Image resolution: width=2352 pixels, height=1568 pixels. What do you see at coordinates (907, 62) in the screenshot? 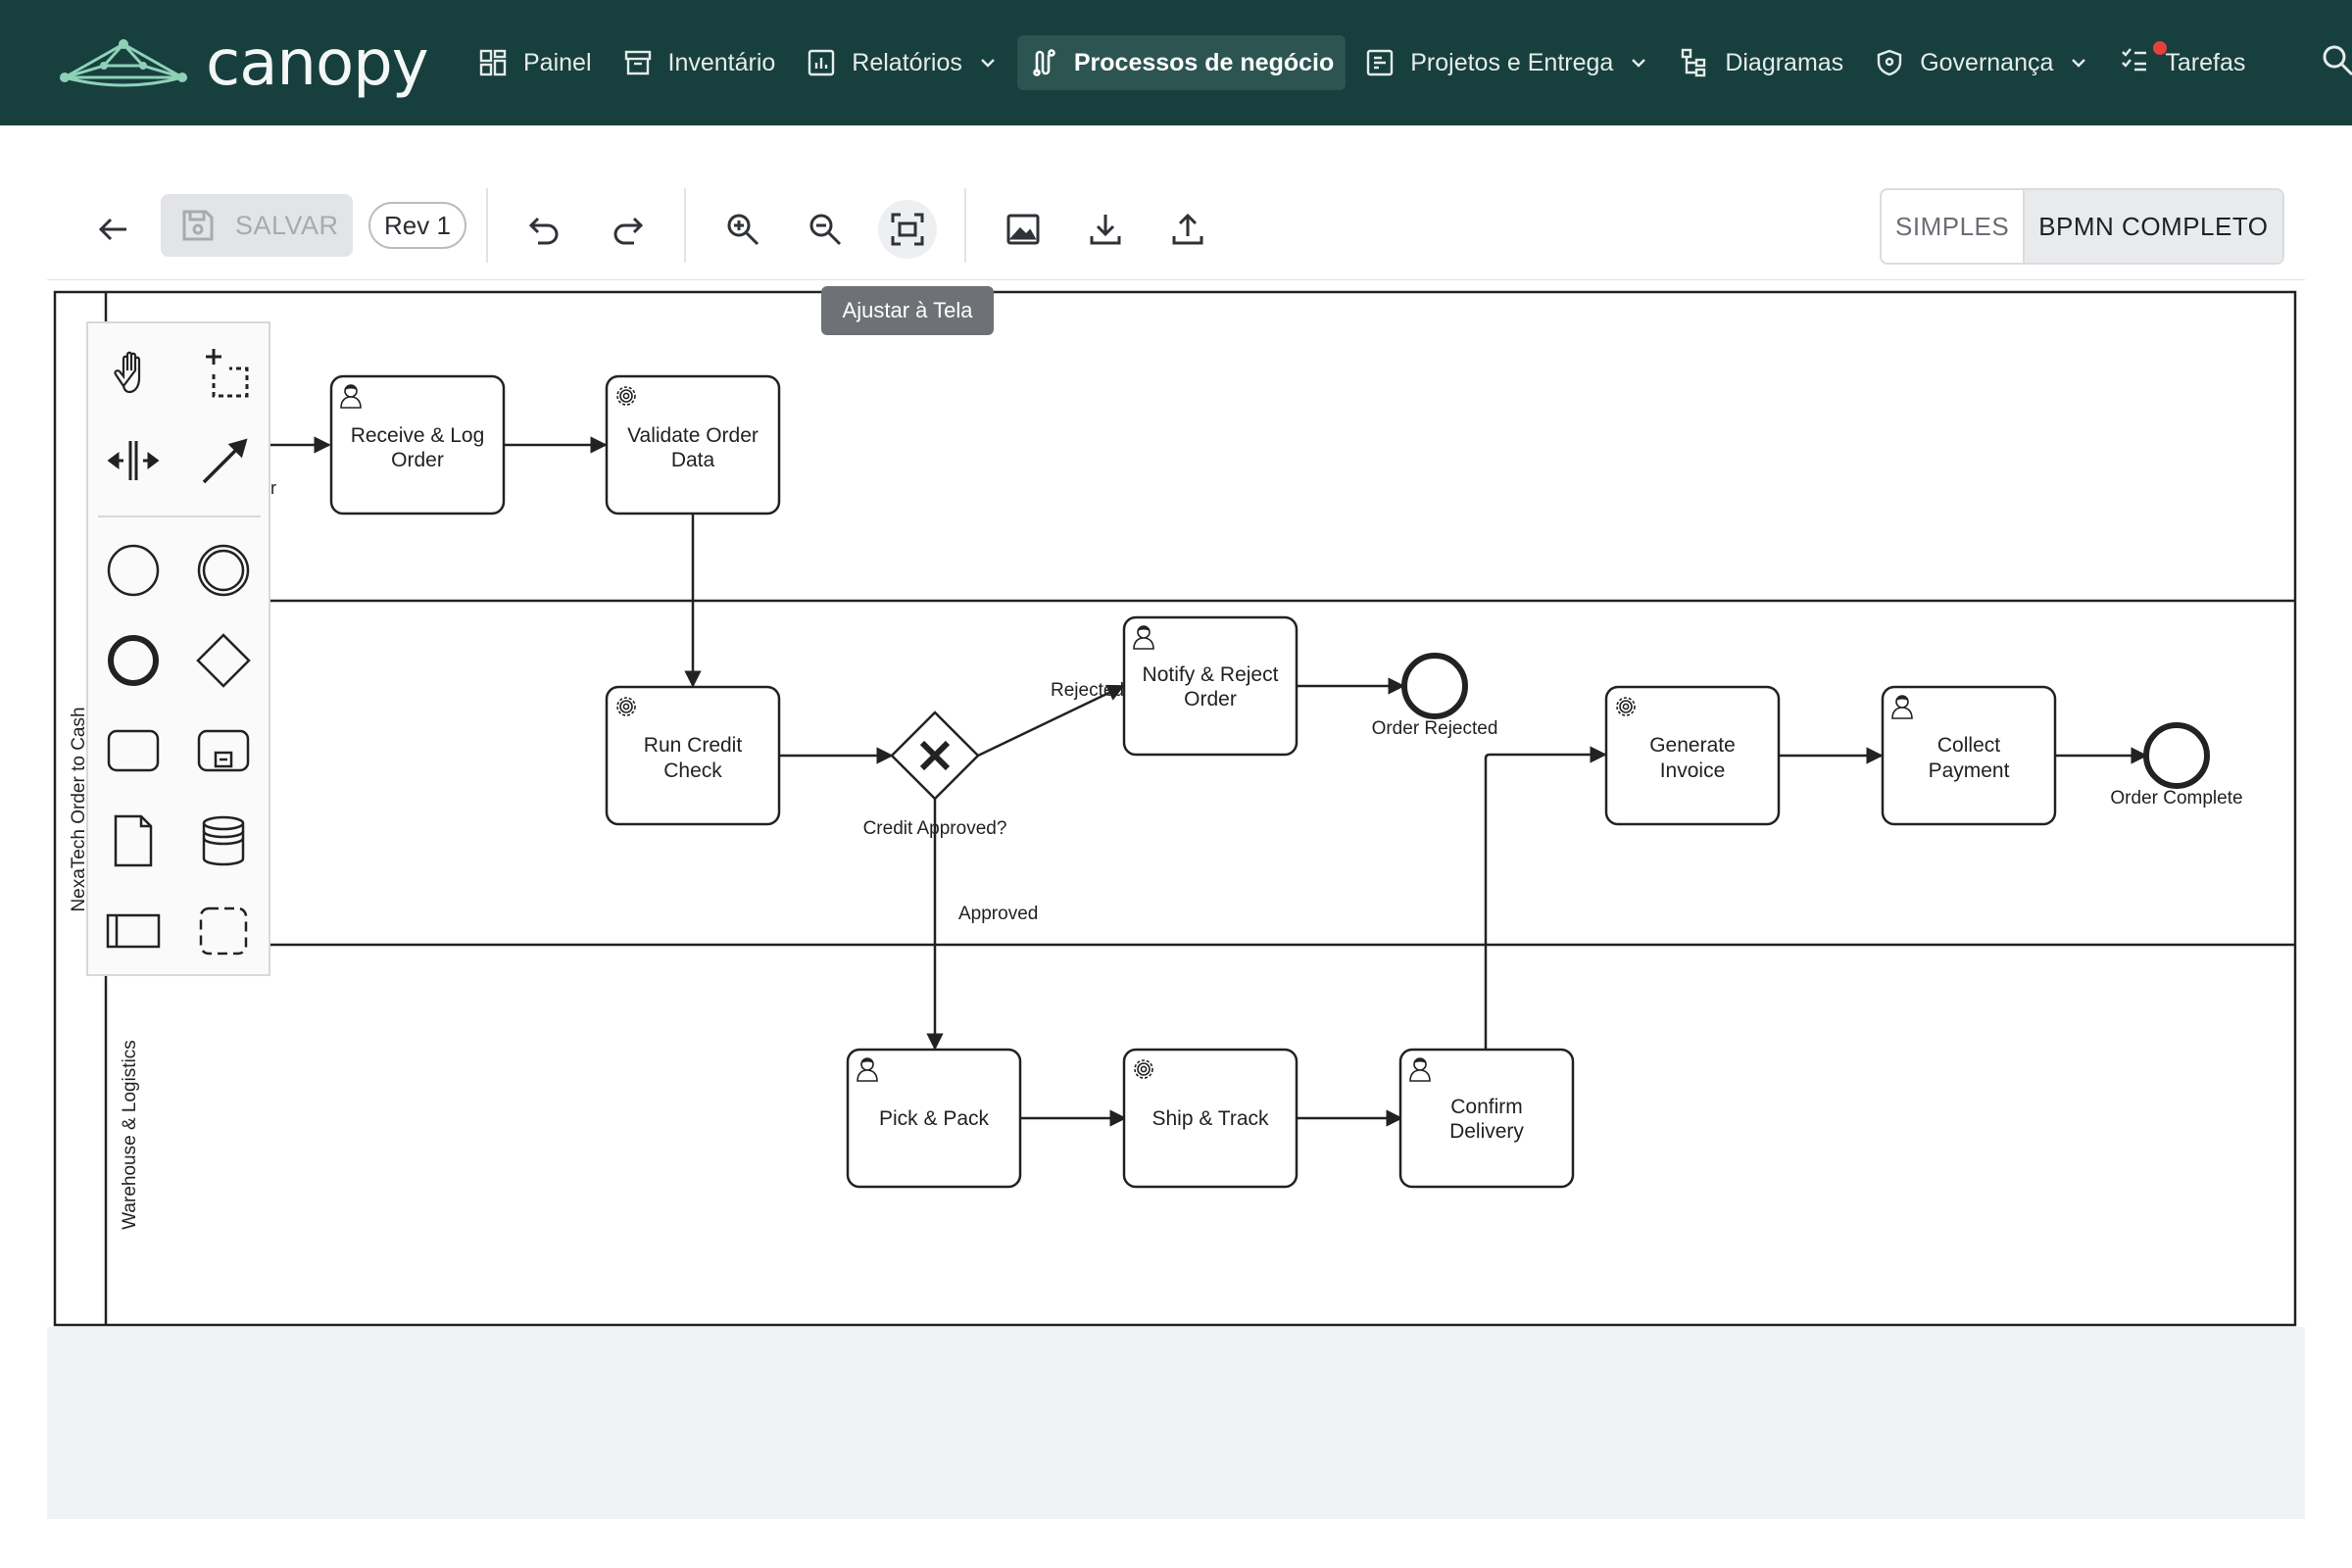
I see `nav-label: Relatórios` at bounding box center [907, 62].